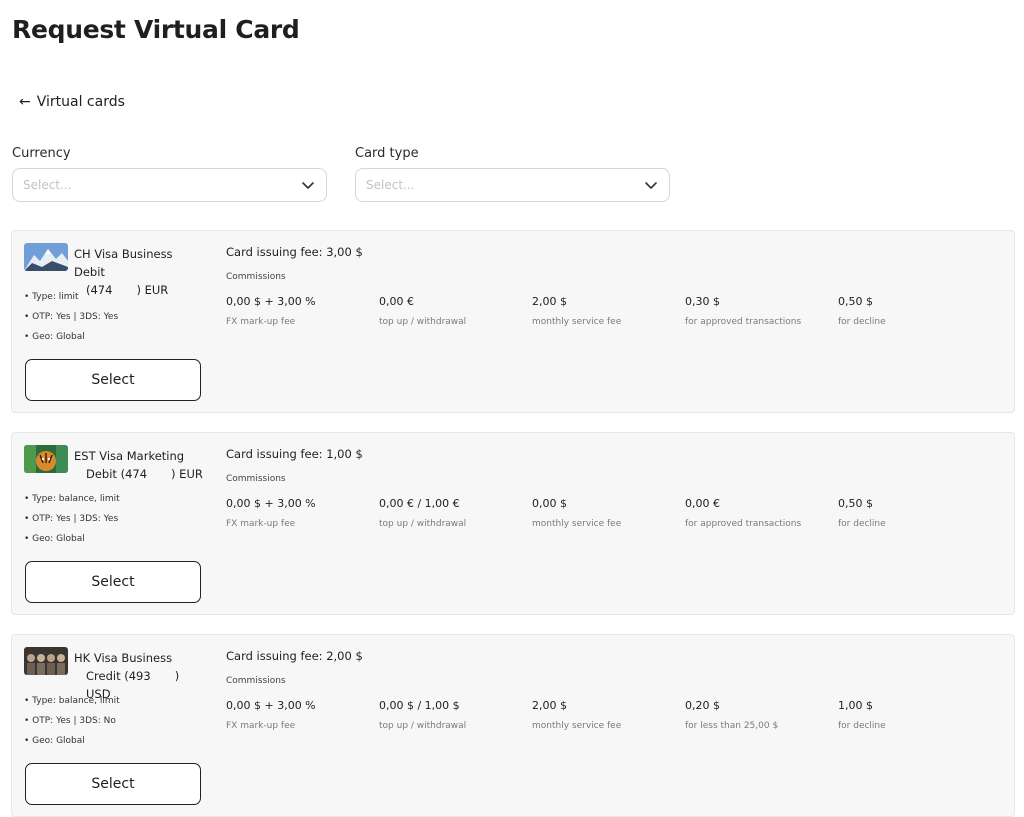 The width and height of the screenshot is (1024, 817). What do you see at coordinates (294, 656) in the screenshot?
I see `card-issuing-fee: Card issuing fee: 2,00 $` at bounding box center [294, 656].